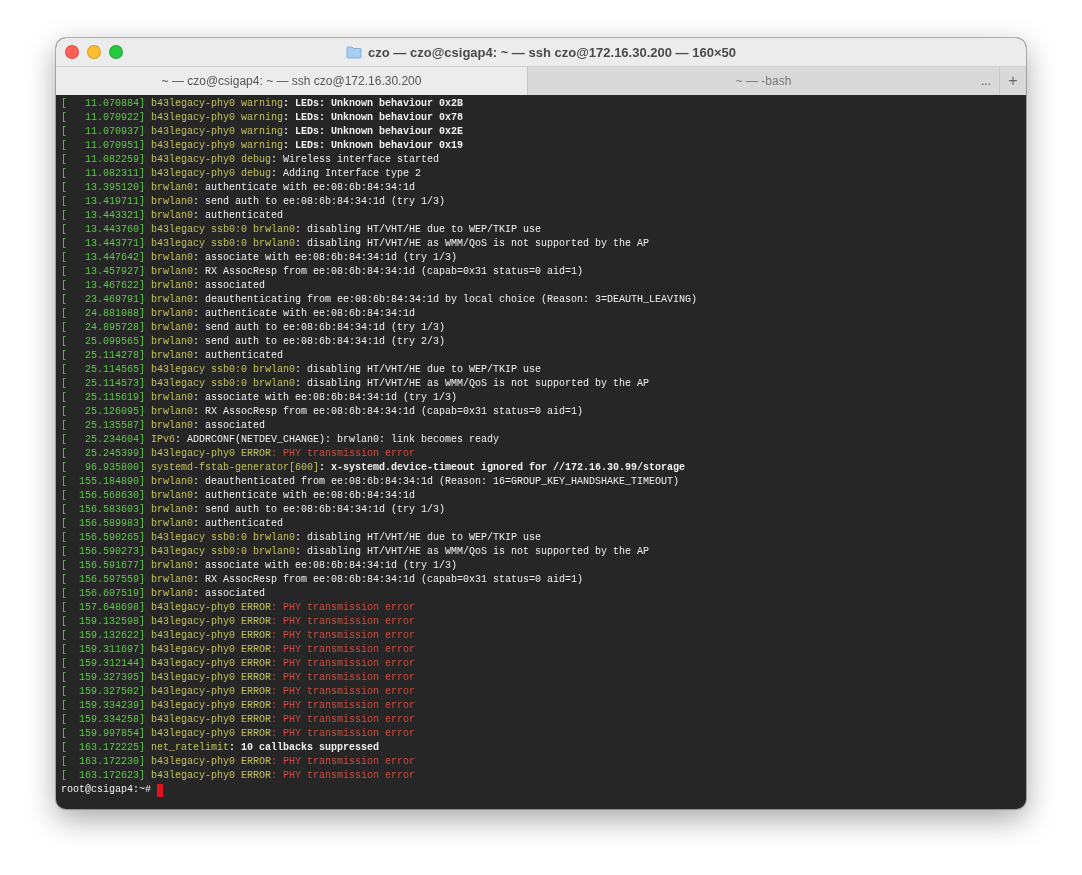  I want to click on log-line: [ 24.881088] brwlan0: authenticate with ee:08:6b:84:34:1d, so click(238, 313).